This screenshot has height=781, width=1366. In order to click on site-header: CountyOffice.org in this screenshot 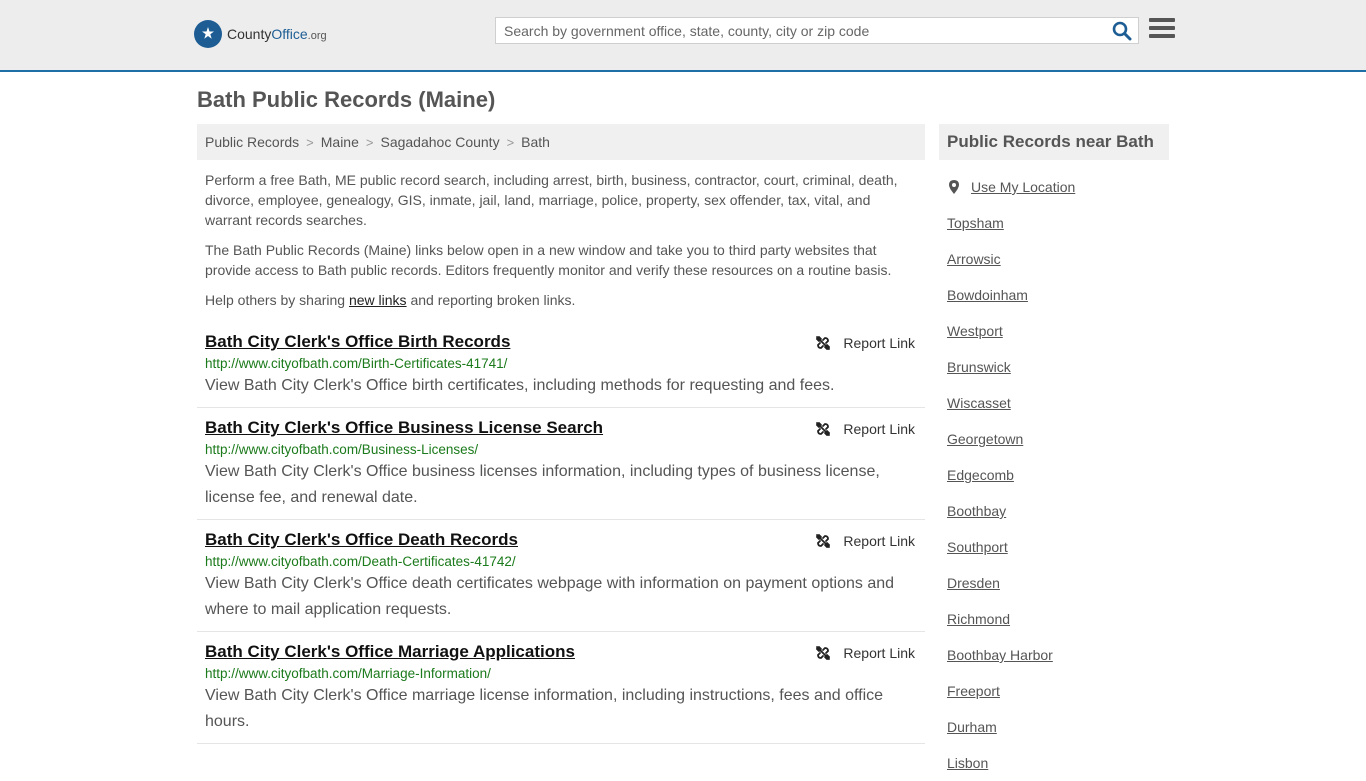, I will do `click(683, 36)`.